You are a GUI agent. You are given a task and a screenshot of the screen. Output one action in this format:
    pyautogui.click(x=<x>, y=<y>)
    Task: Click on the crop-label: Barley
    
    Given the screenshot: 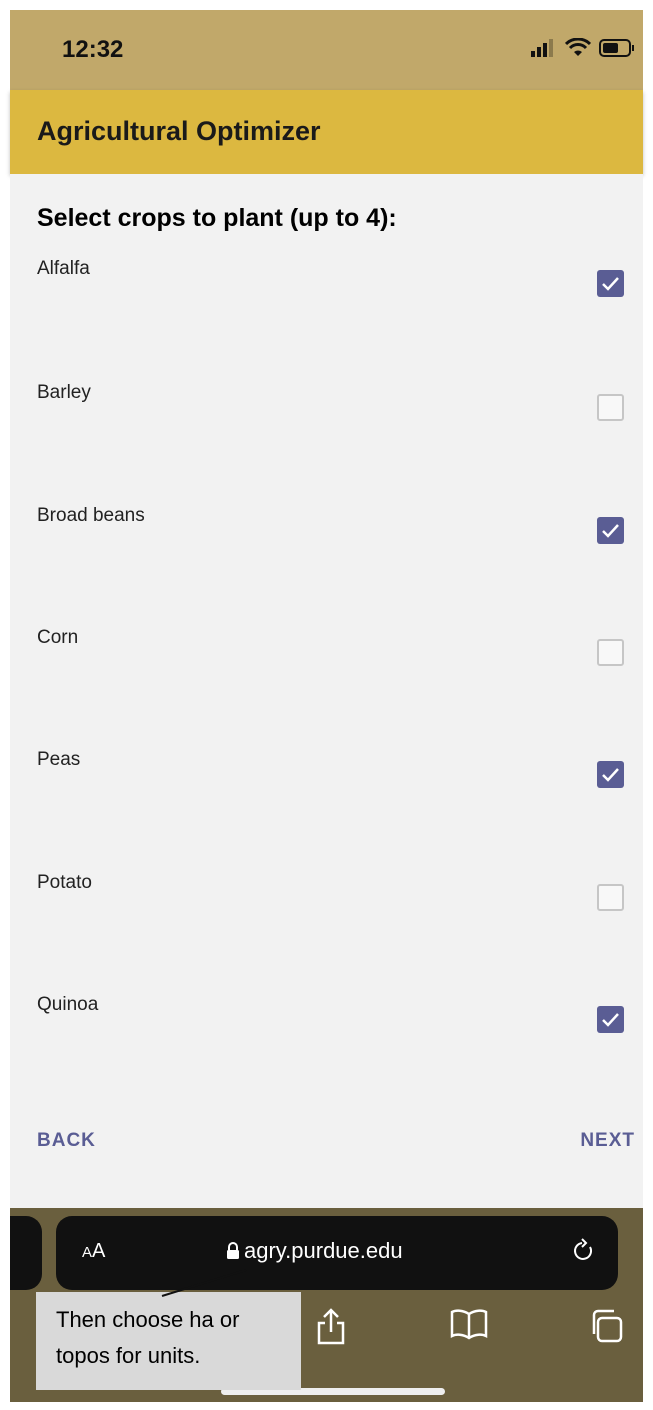 What is the action you would take?
    pyautogui.click(x=64, y=392)
    